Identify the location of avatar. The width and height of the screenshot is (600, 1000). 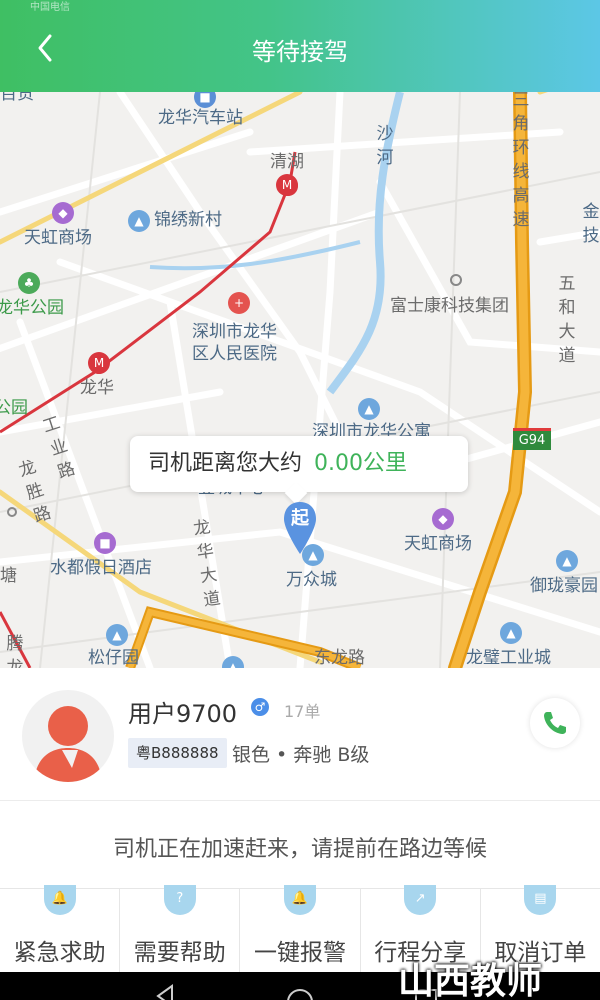
(68, 736).